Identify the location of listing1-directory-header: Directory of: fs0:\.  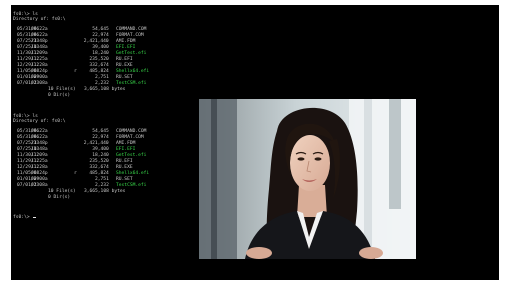
(39, 19).